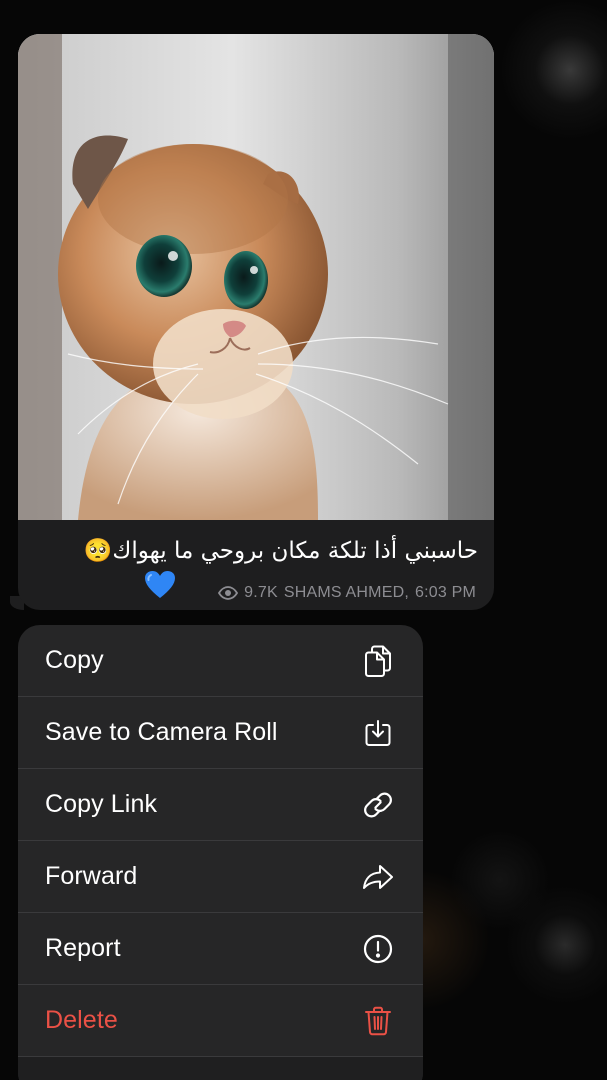  Describe the element at coordinates (344, 592) in the screenshot. I see `author-name: SHAMS AHMED` at that location.